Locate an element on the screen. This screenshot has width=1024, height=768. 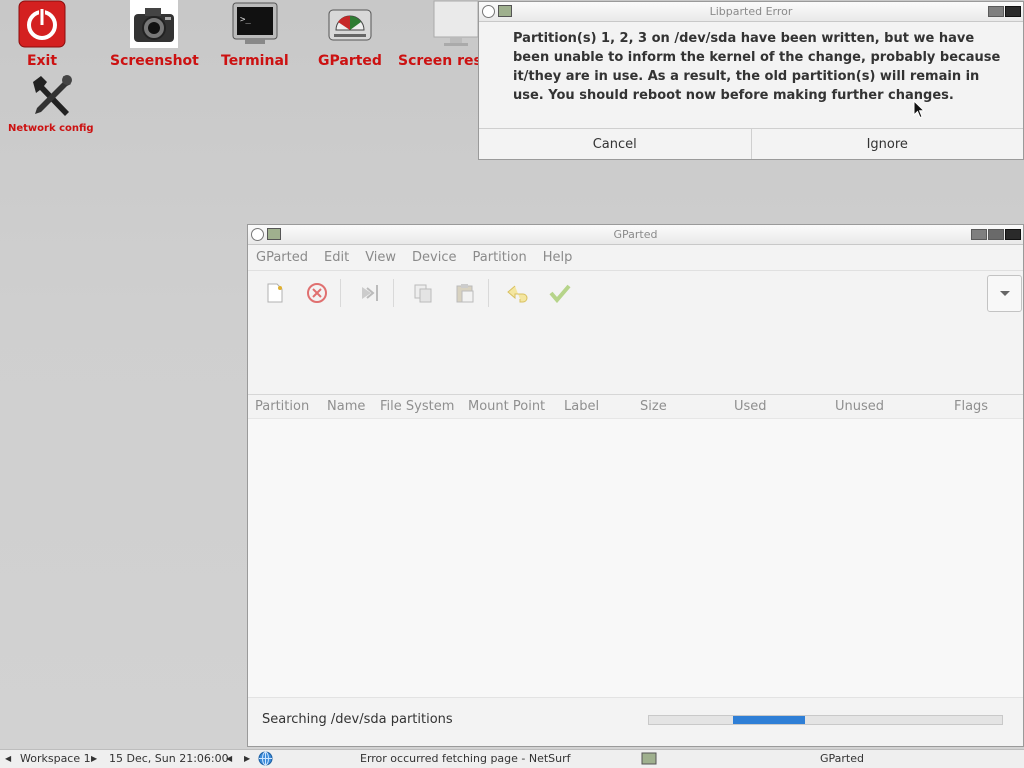
desktop-icon-label: Exit is located at coordinates (42, 61).